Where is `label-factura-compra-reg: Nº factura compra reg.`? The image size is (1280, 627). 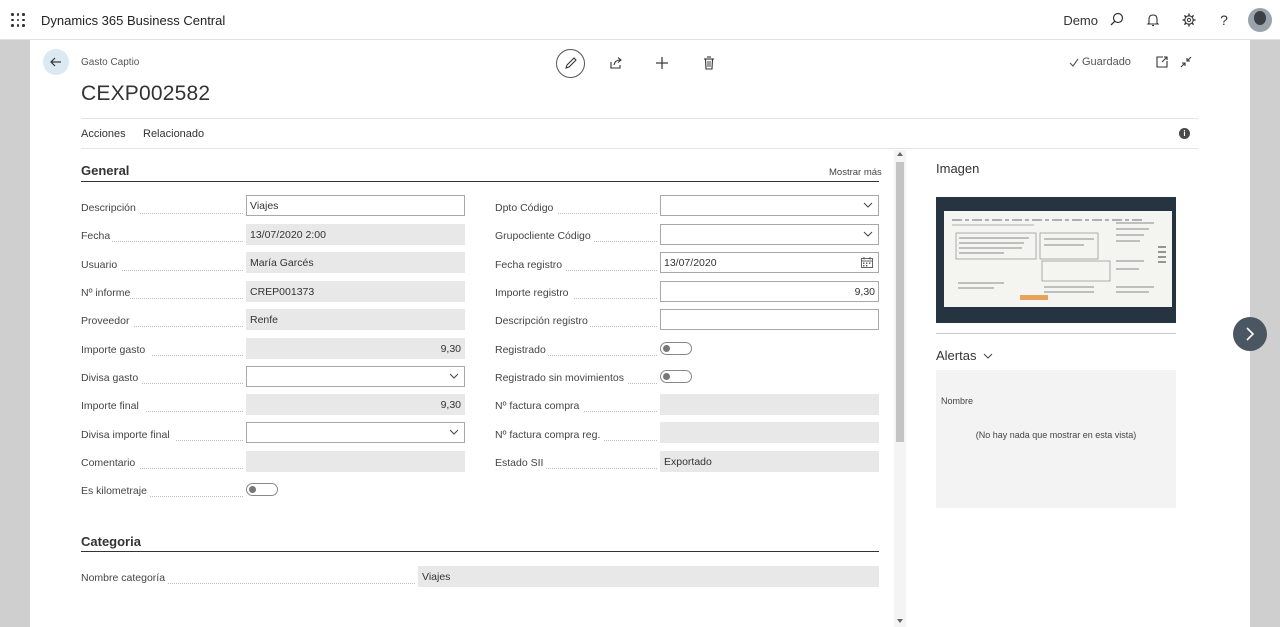 label-factura-compra-reg: Nº factura compra reg. is located at coordinates (548, 435).